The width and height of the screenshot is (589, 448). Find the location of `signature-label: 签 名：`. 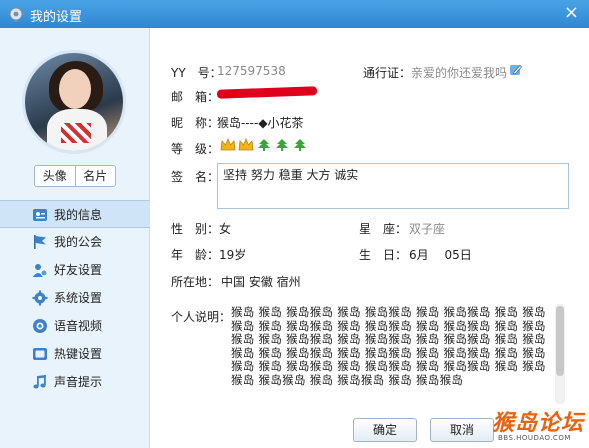

signature-label: 签 名： is located at coordinates (195, 177).